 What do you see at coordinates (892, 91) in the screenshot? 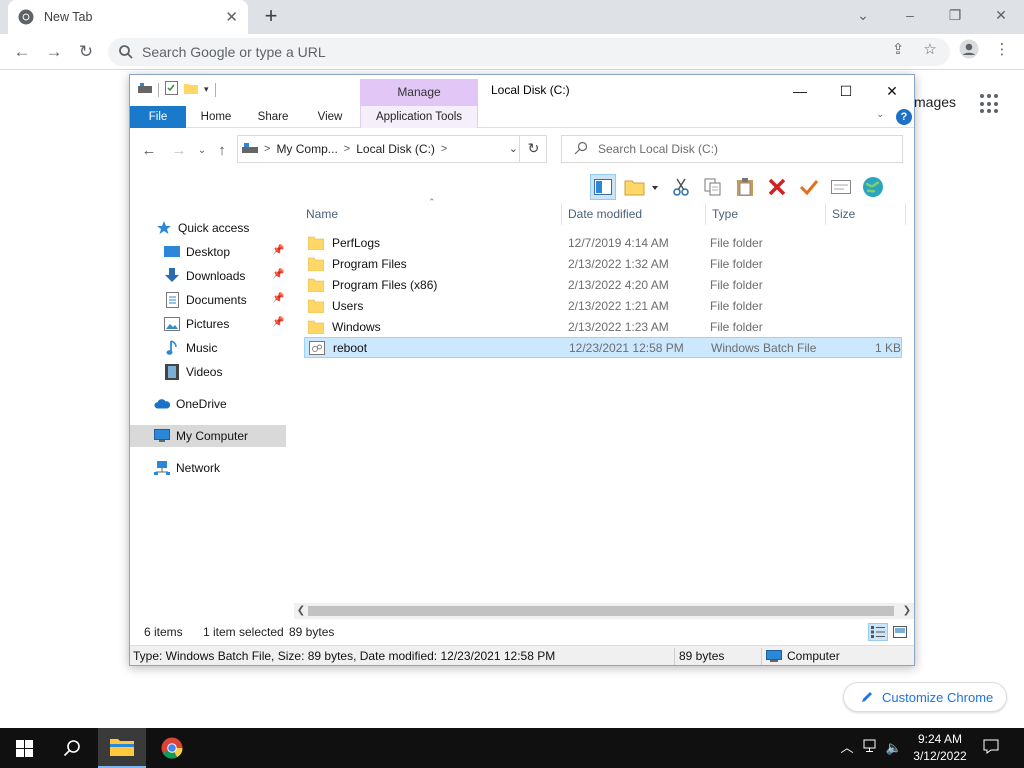
I see `explorer-close-icon: ✕` at bounding box center [892, 91].